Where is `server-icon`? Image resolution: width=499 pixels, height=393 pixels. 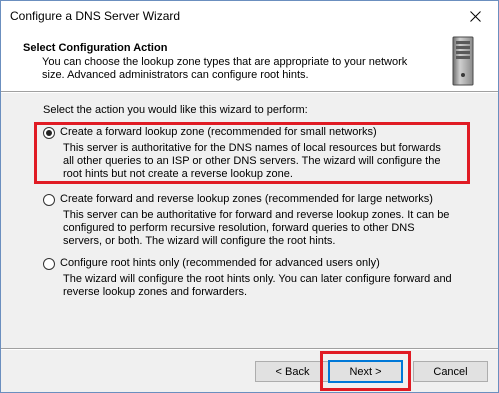
server-icon is located at coordinates (463, 61).